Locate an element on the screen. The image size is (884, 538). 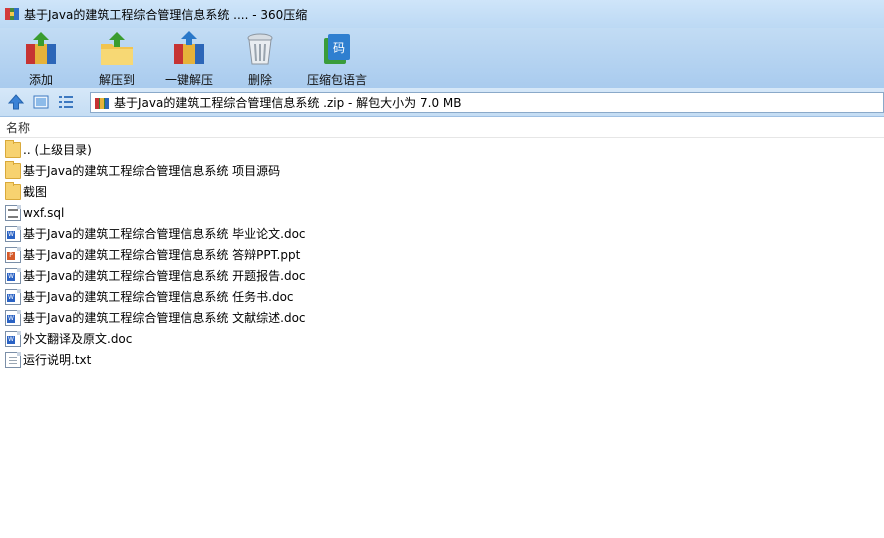
add-archive-icon is located at coordinates (41, 49).